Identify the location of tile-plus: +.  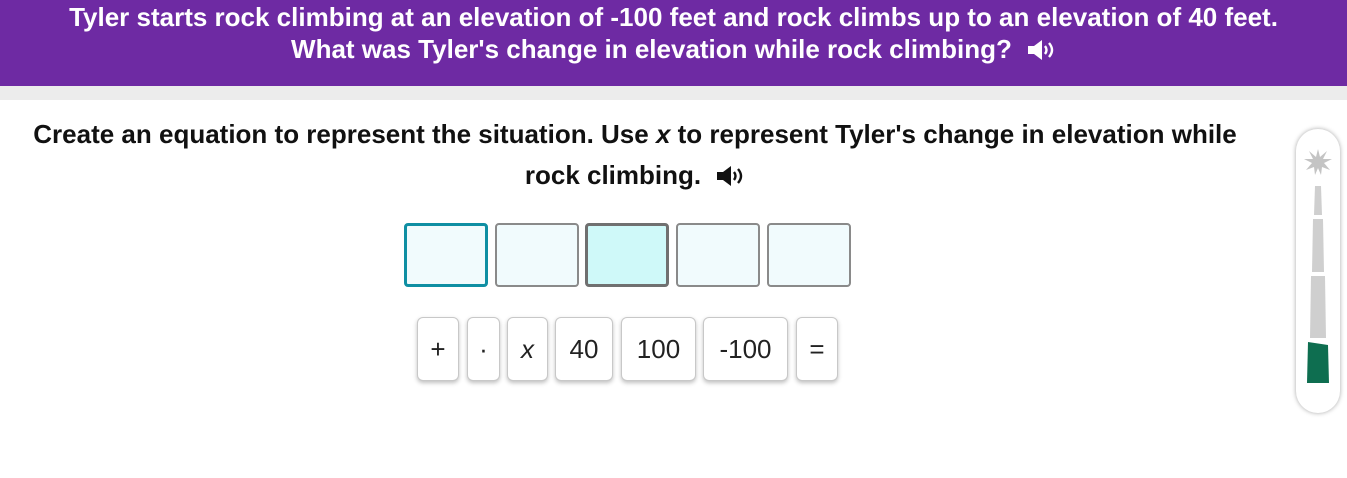
(438, 349).